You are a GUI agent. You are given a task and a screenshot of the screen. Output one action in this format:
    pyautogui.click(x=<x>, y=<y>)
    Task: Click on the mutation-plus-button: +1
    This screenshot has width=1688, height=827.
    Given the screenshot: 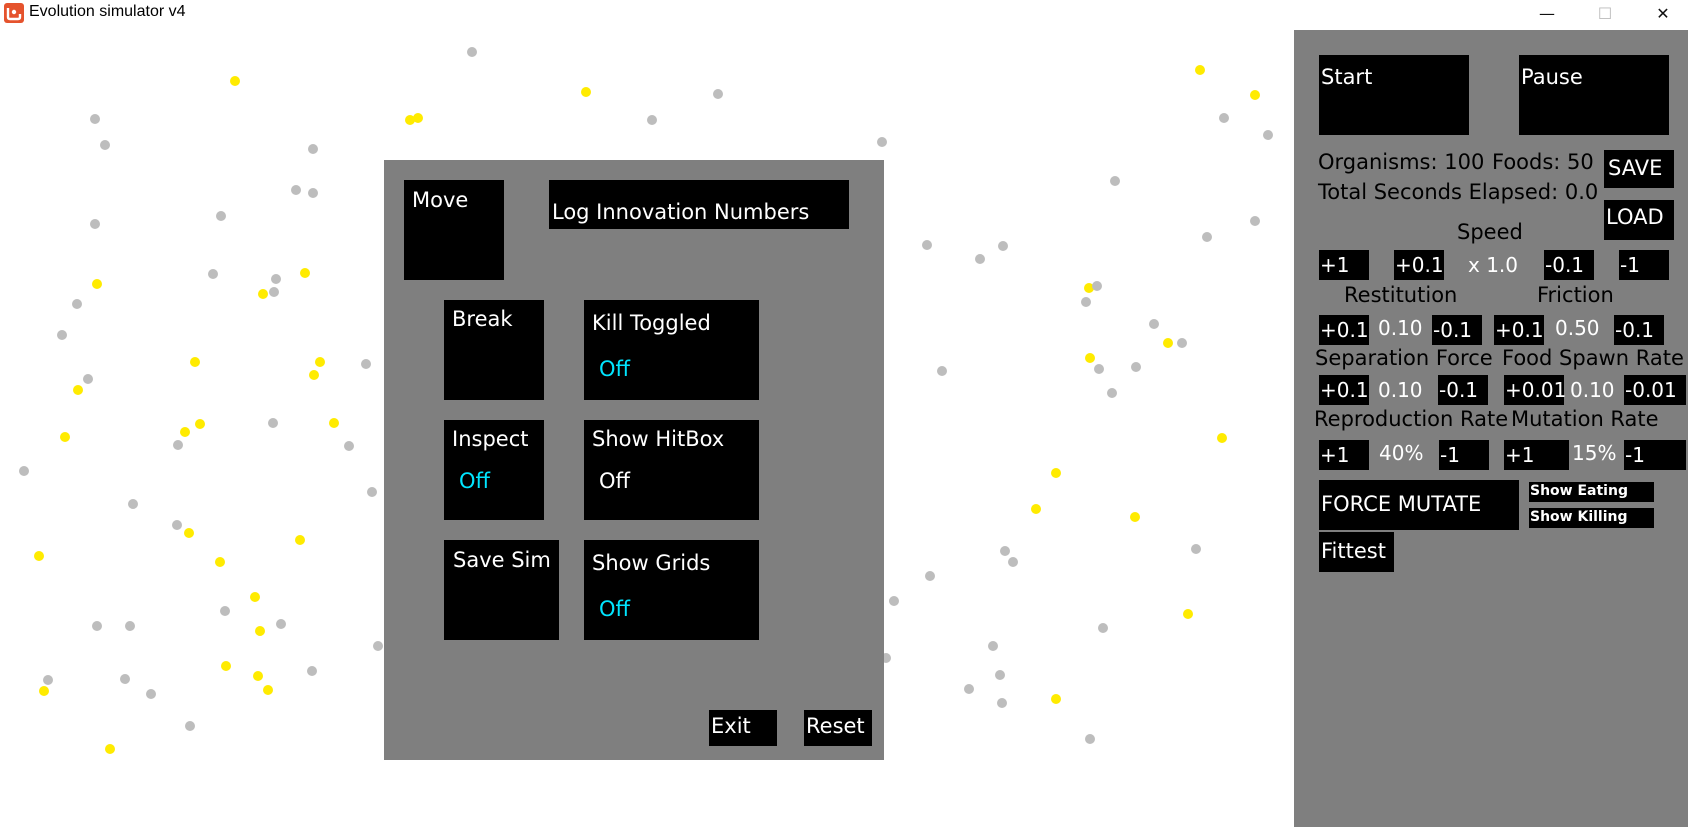 What is the action you would take?
    pyautogui.click(x=1536, y=455)
    